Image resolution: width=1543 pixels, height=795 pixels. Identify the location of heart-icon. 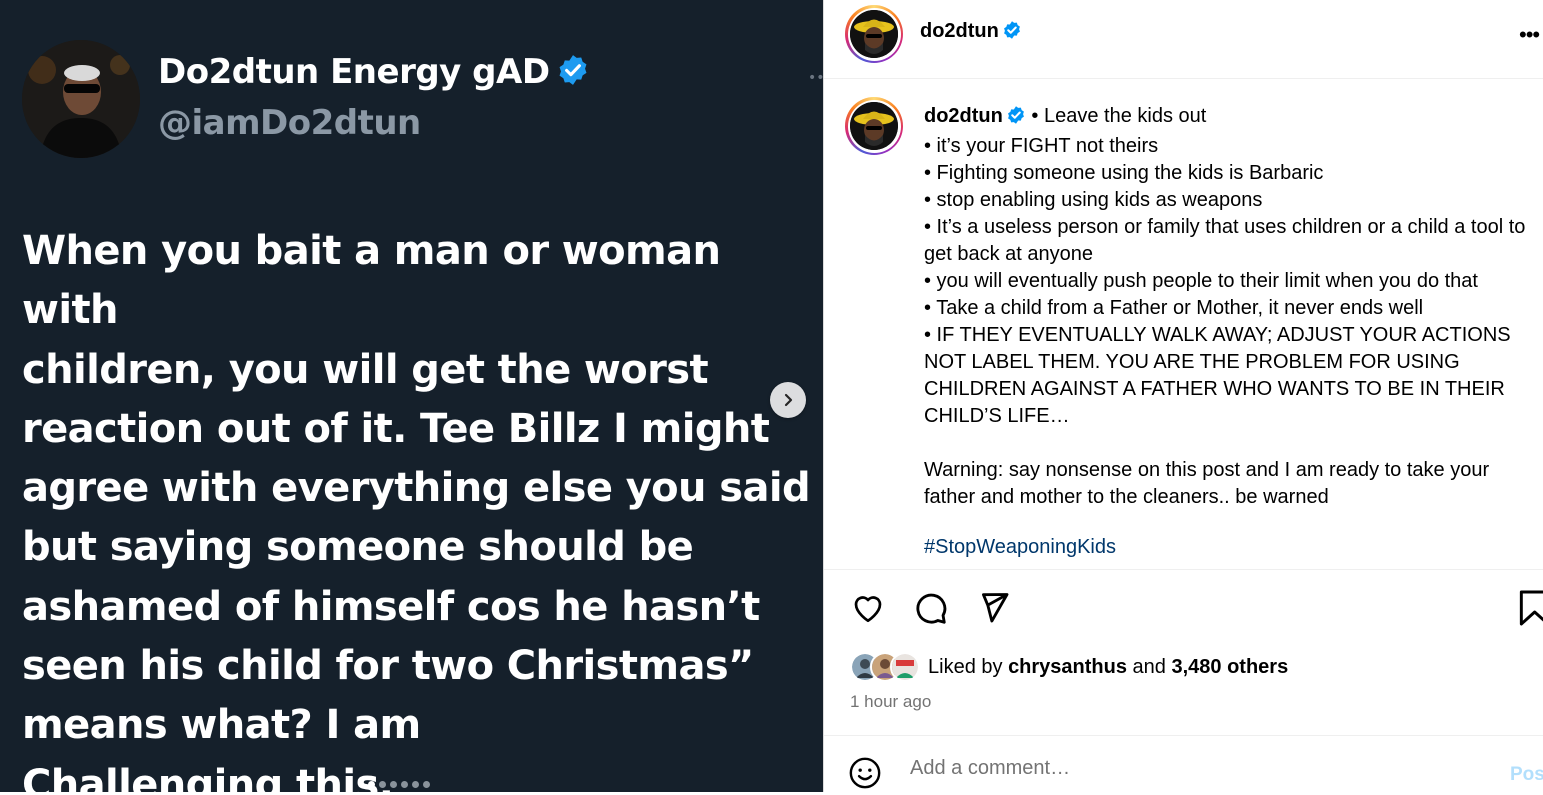
(868, 609).